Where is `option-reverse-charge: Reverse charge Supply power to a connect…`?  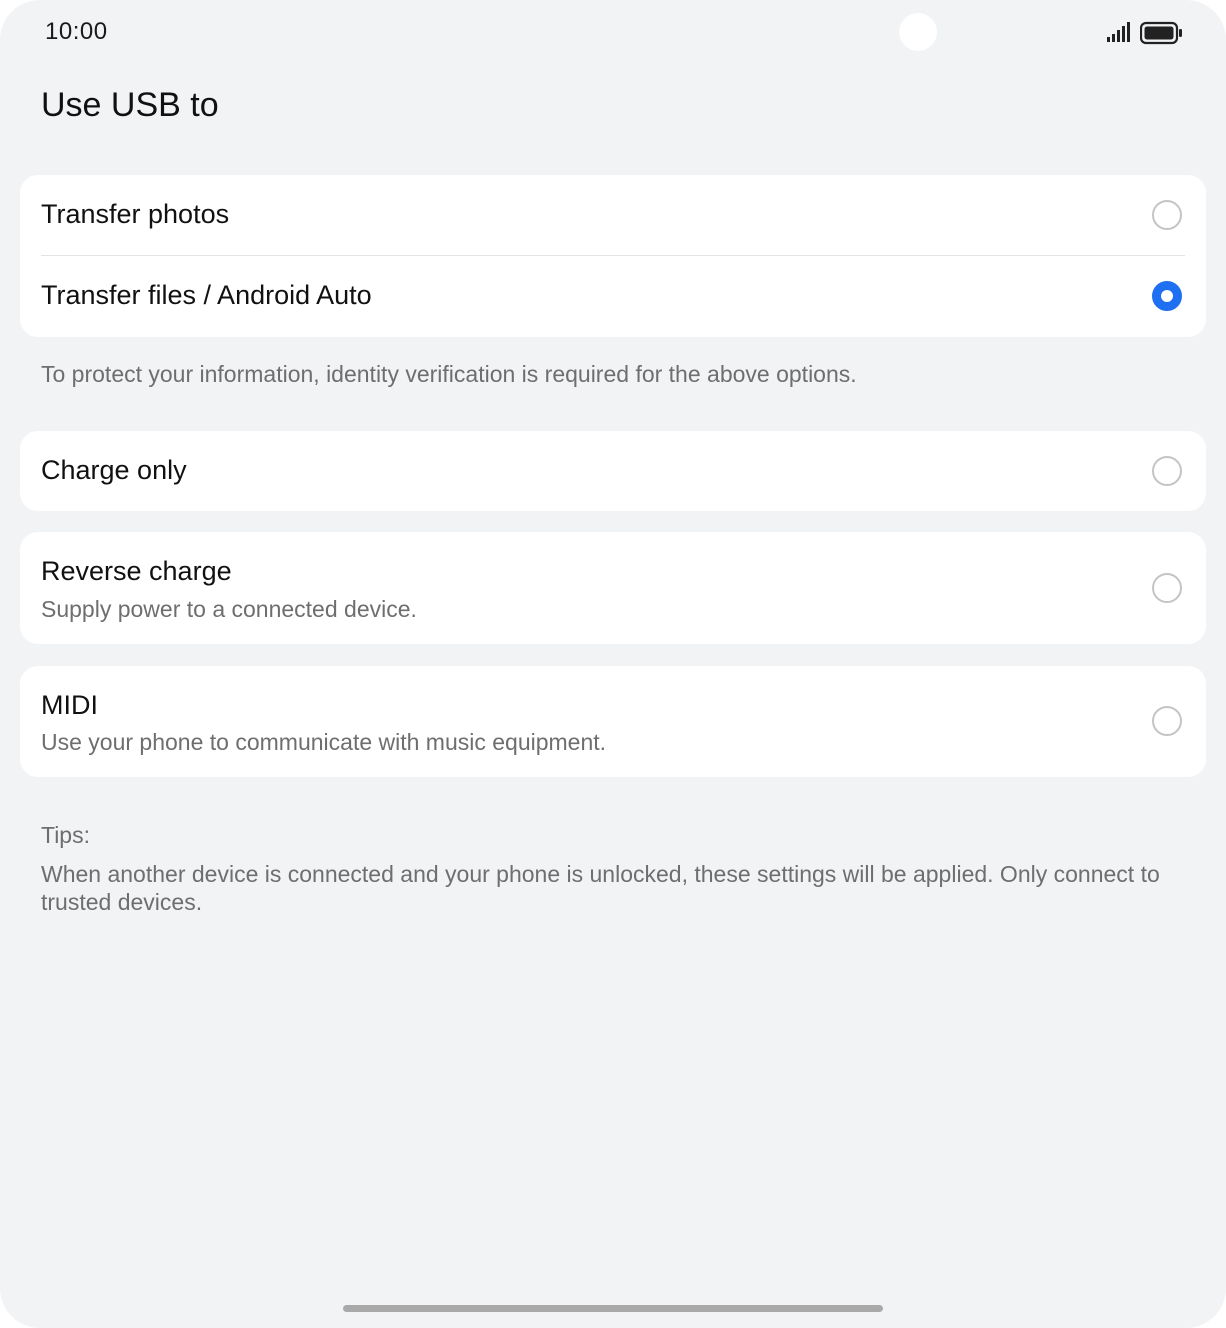
option-reverse-charge: Reverse charge Supply power to a connect… is located at coordinates (613, 588).